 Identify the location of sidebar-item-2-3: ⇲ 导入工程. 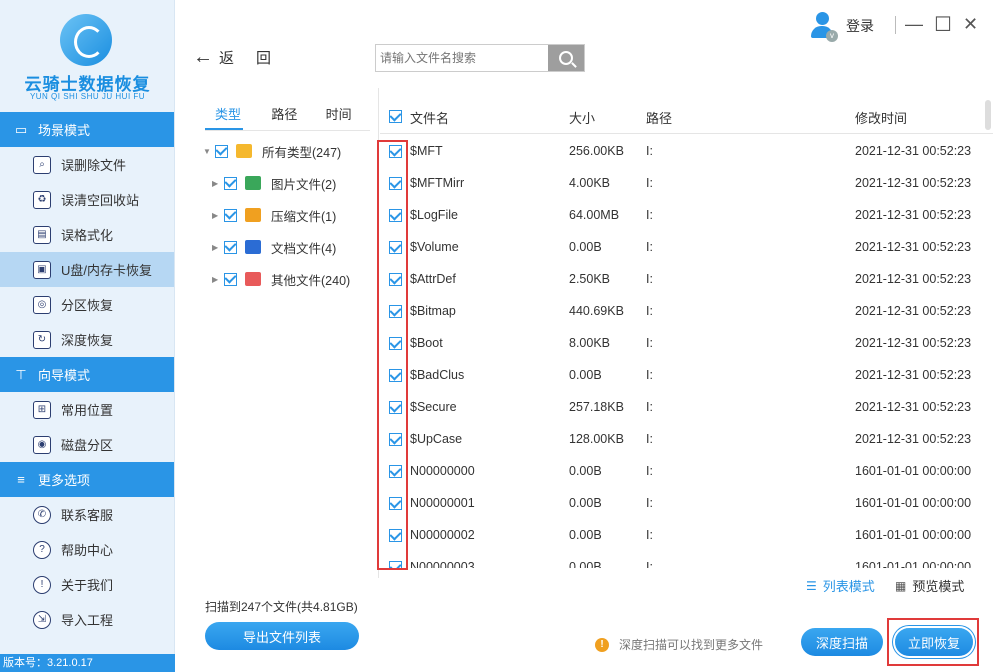
(87, 619).